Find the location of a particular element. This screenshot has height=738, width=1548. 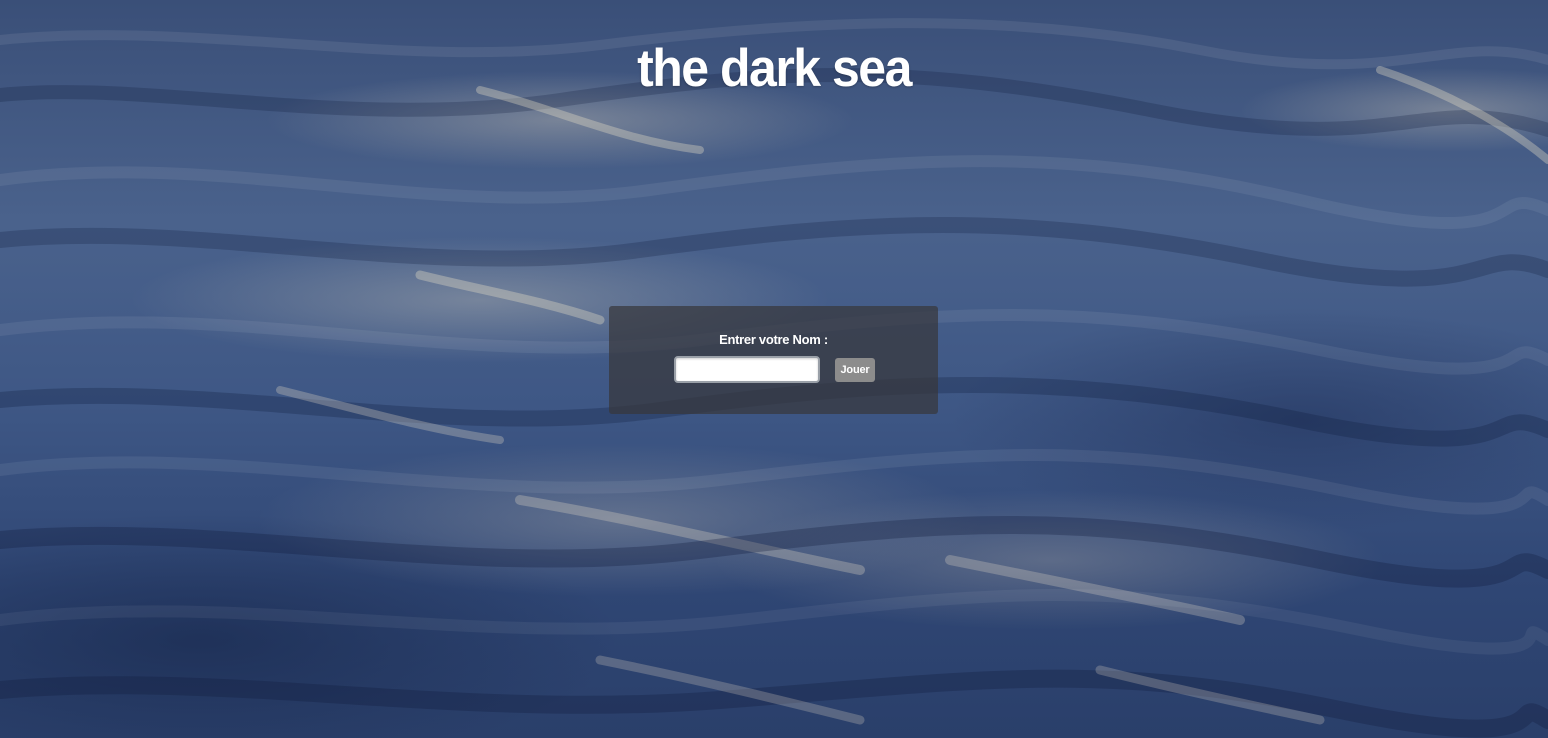

name-label: Entrer votre Nom : is located at coordinates (773, 339).